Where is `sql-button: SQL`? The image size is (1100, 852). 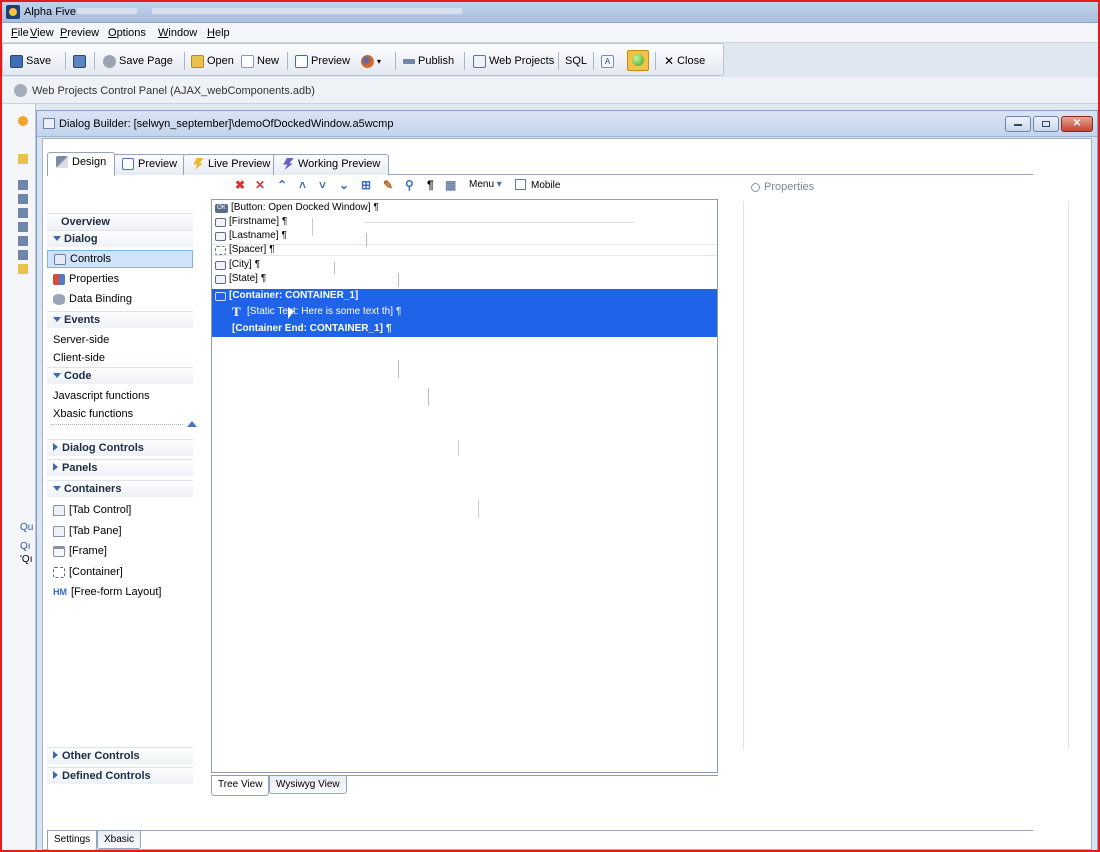
sql-button: SQL is located at coordinates (576, 61).